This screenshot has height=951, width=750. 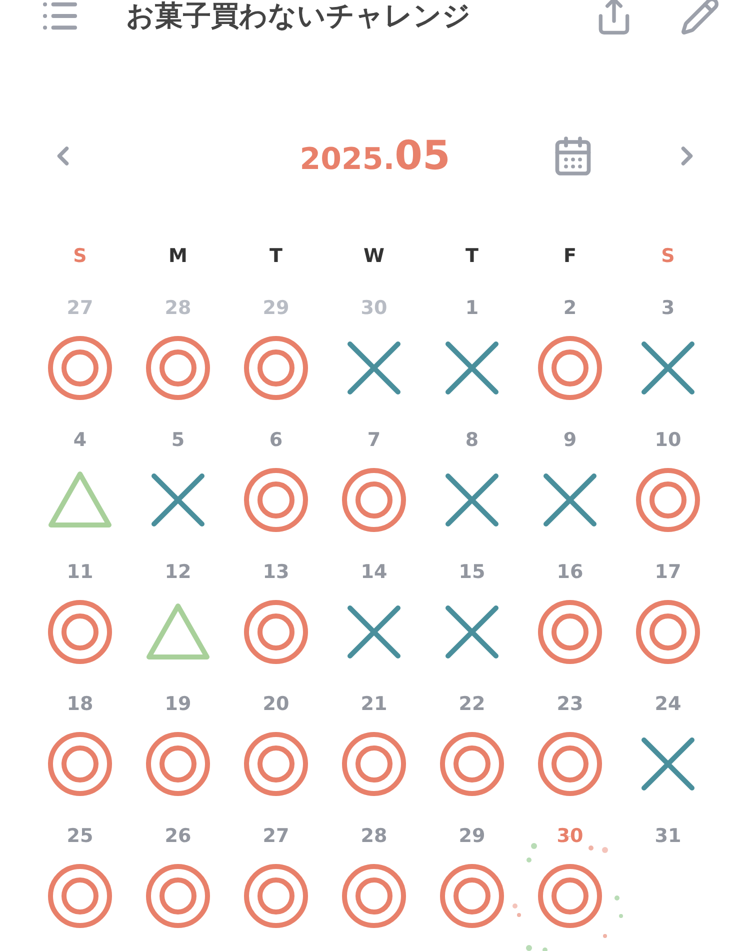 I want to click on day-number: 3, so click(x=668, y=308).